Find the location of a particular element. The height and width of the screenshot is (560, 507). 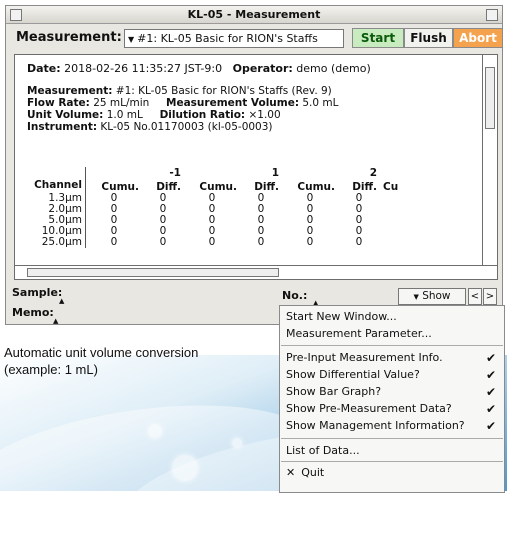

menu-item-label: Quit is located at coordinates (313, 472).